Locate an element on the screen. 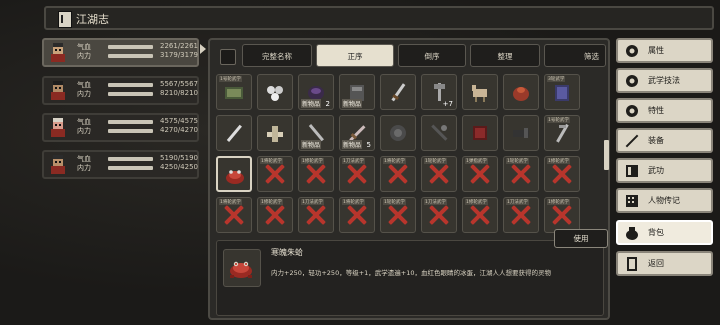 This screenshot has width=720, height=325. item-count: 5 is located at coordinates (368, 145).